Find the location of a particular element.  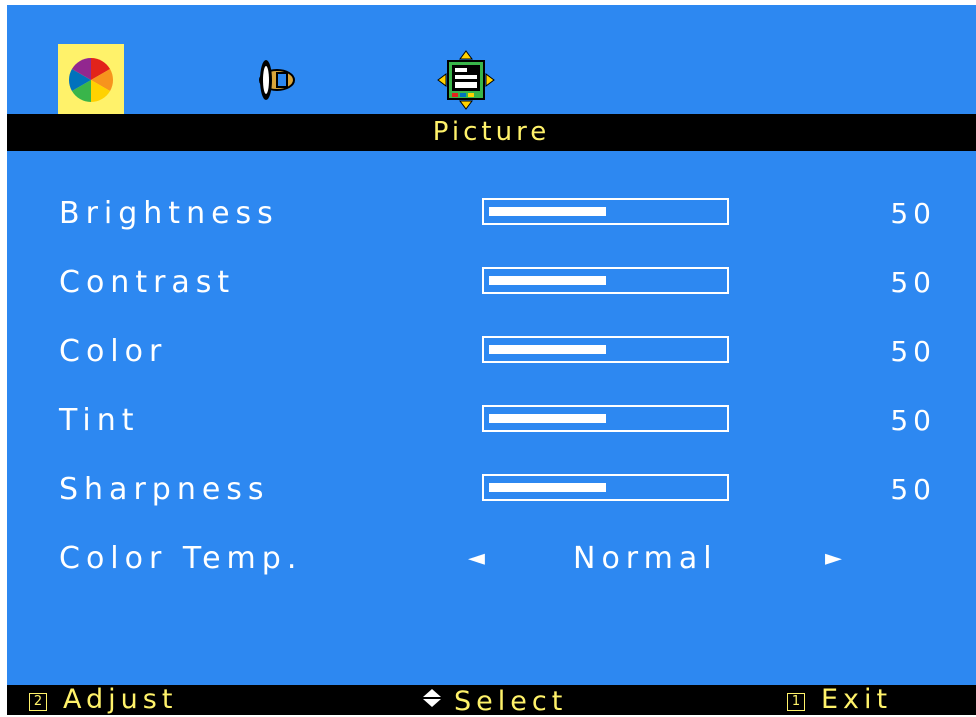

setting-row-tint: Tint 50 is located at coordinates (491, 421).